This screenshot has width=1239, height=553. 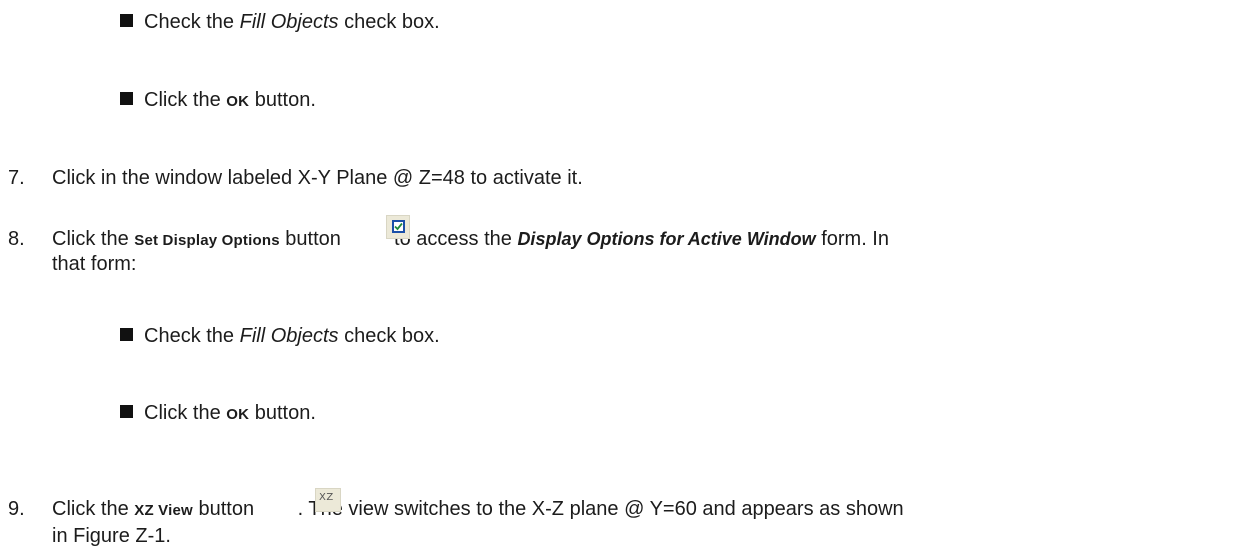 I want to click on xz-view-button-icon: XZ, so click(x=328, y=500).